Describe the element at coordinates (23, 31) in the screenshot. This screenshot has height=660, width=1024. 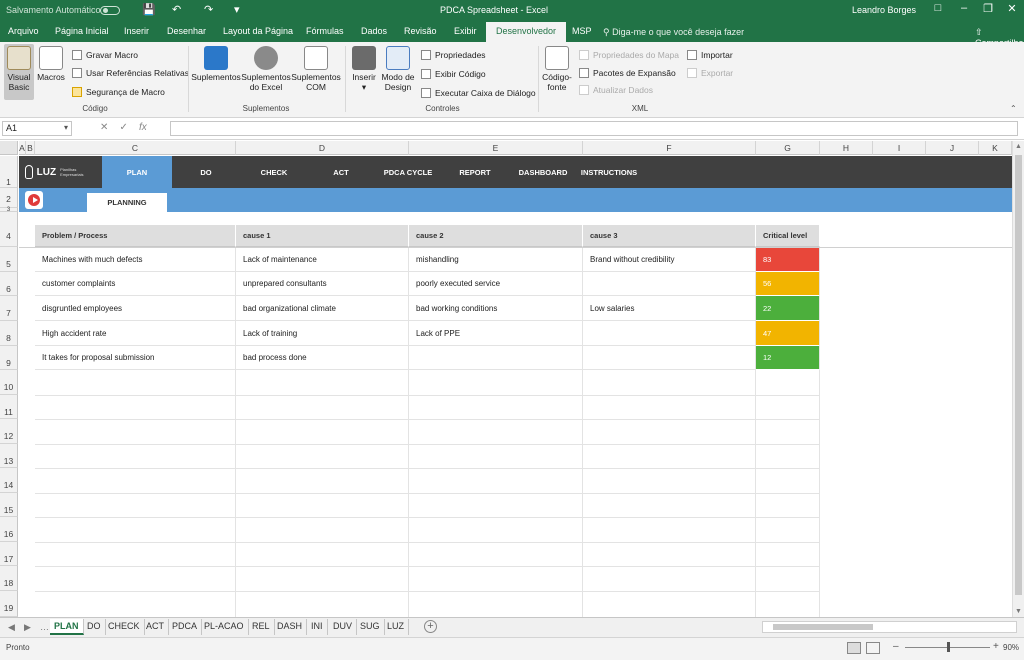
I see `tab-arquivo: Arquivo` at that location.